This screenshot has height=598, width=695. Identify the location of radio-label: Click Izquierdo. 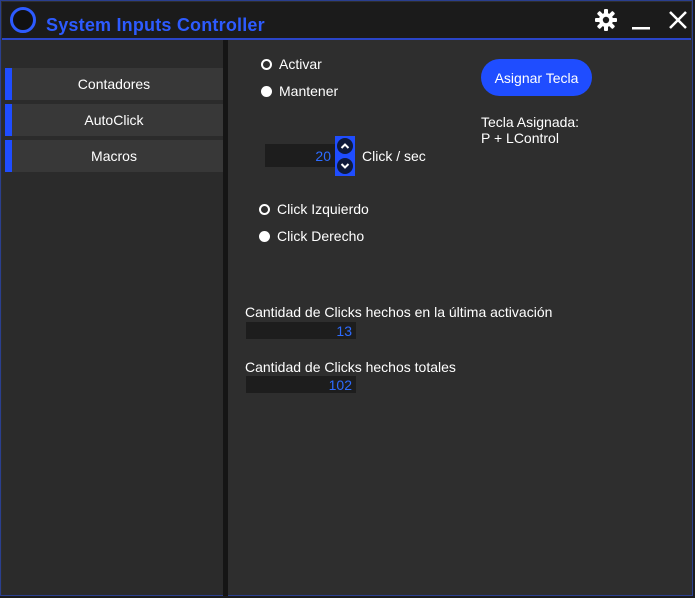
(323, 209).